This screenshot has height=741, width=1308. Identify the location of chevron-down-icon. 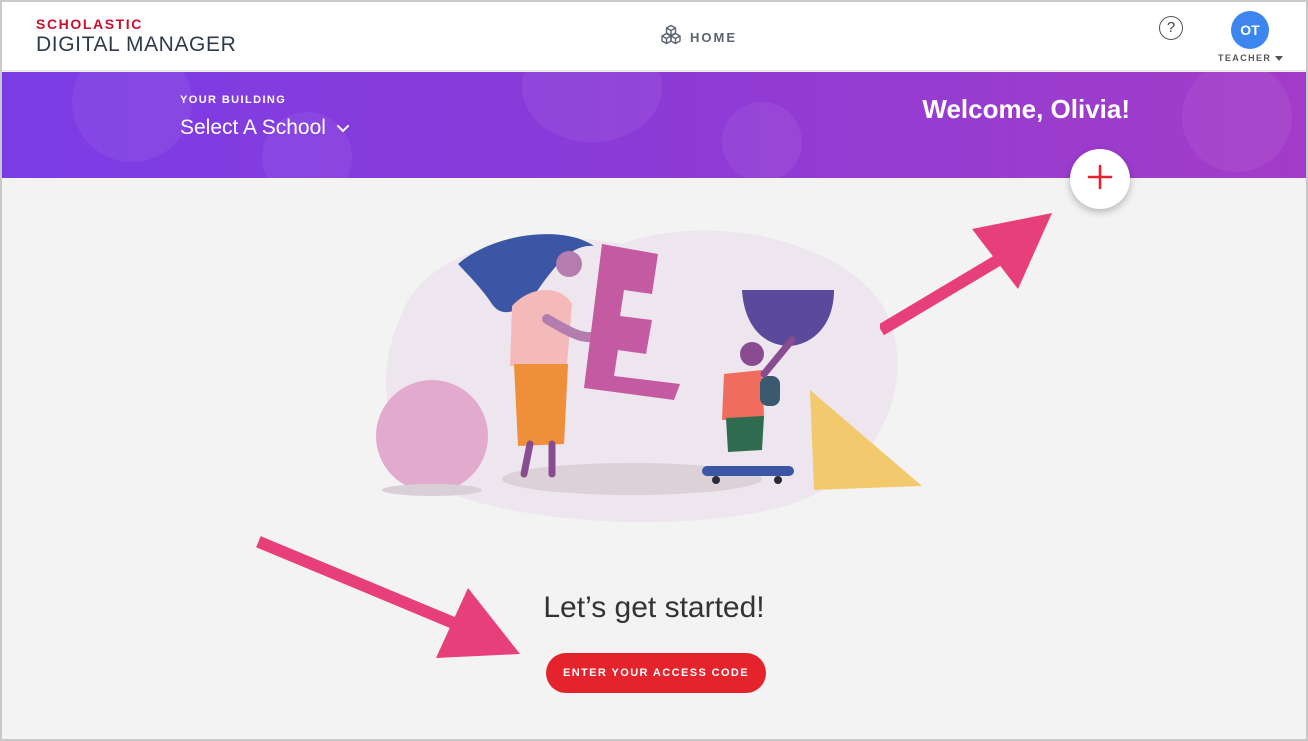
(343, 128).